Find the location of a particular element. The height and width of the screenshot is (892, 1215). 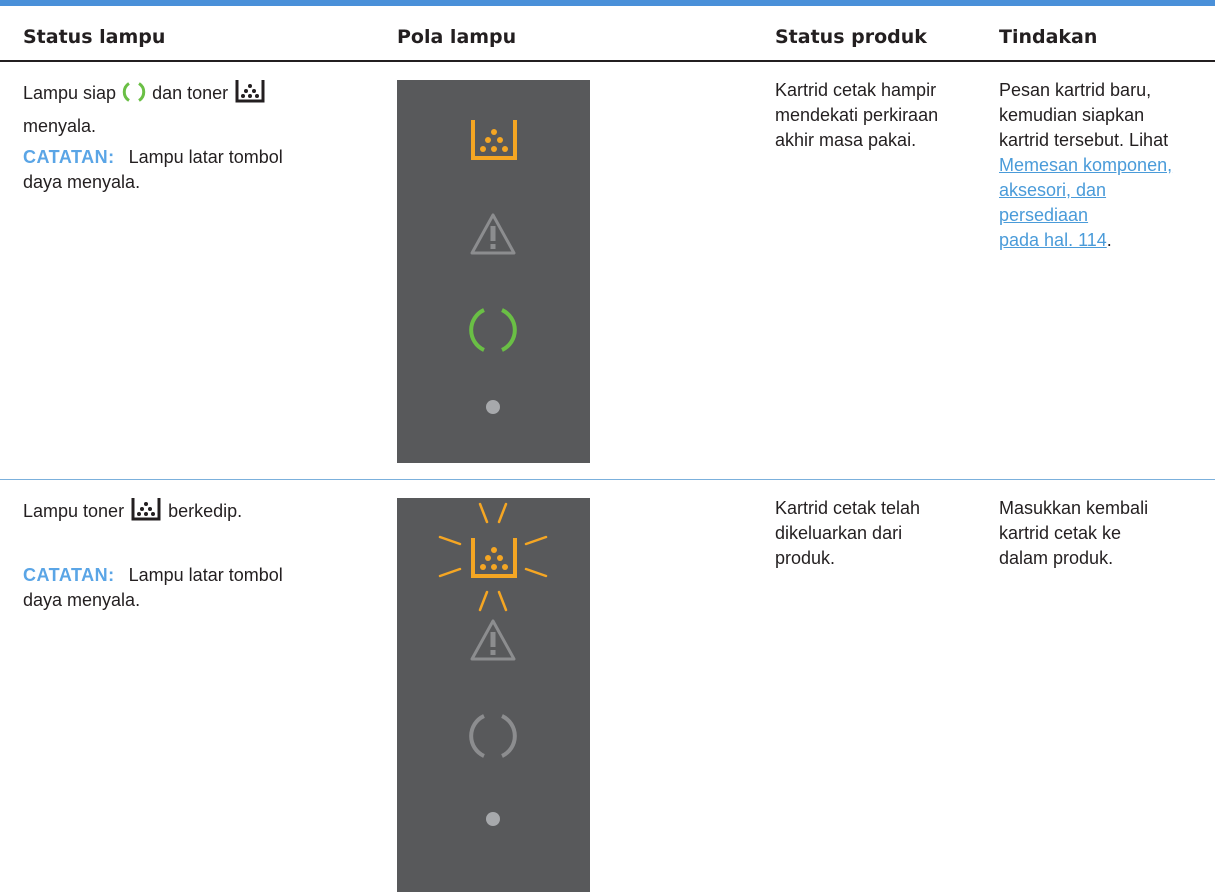

row-divider is located at coordinates (607, 479).